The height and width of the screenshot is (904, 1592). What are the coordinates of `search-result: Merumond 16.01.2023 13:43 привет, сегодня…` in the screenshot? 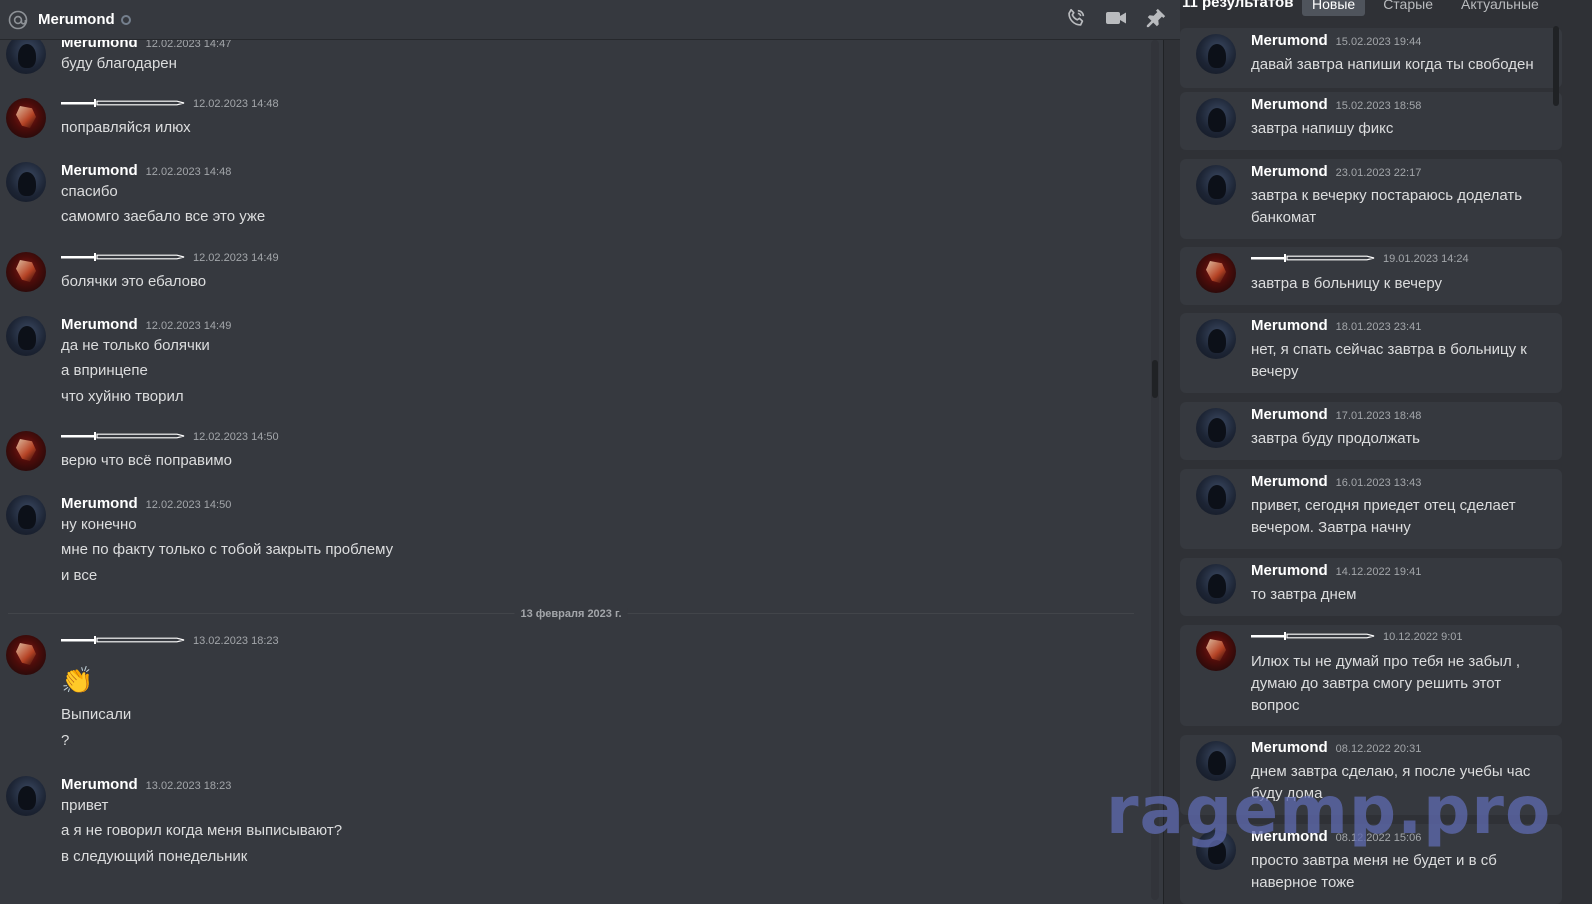 It's located at (1371, 509).